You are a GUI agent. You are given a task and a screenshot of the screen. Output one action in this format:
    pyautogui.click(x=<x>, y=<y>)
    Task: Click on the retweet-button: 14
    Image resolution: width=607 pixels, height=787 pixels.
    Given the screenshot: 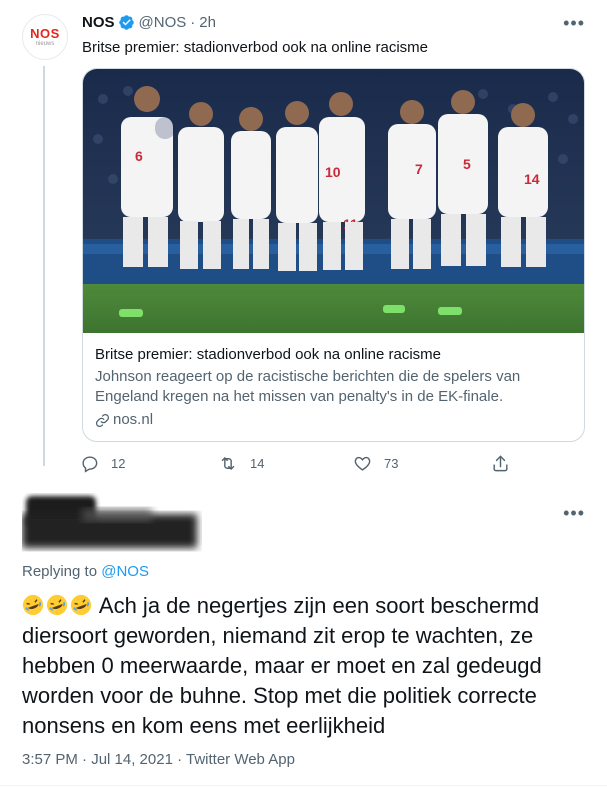 What is the action you would take?
    pyautogui.click(x=285, y=463)
    